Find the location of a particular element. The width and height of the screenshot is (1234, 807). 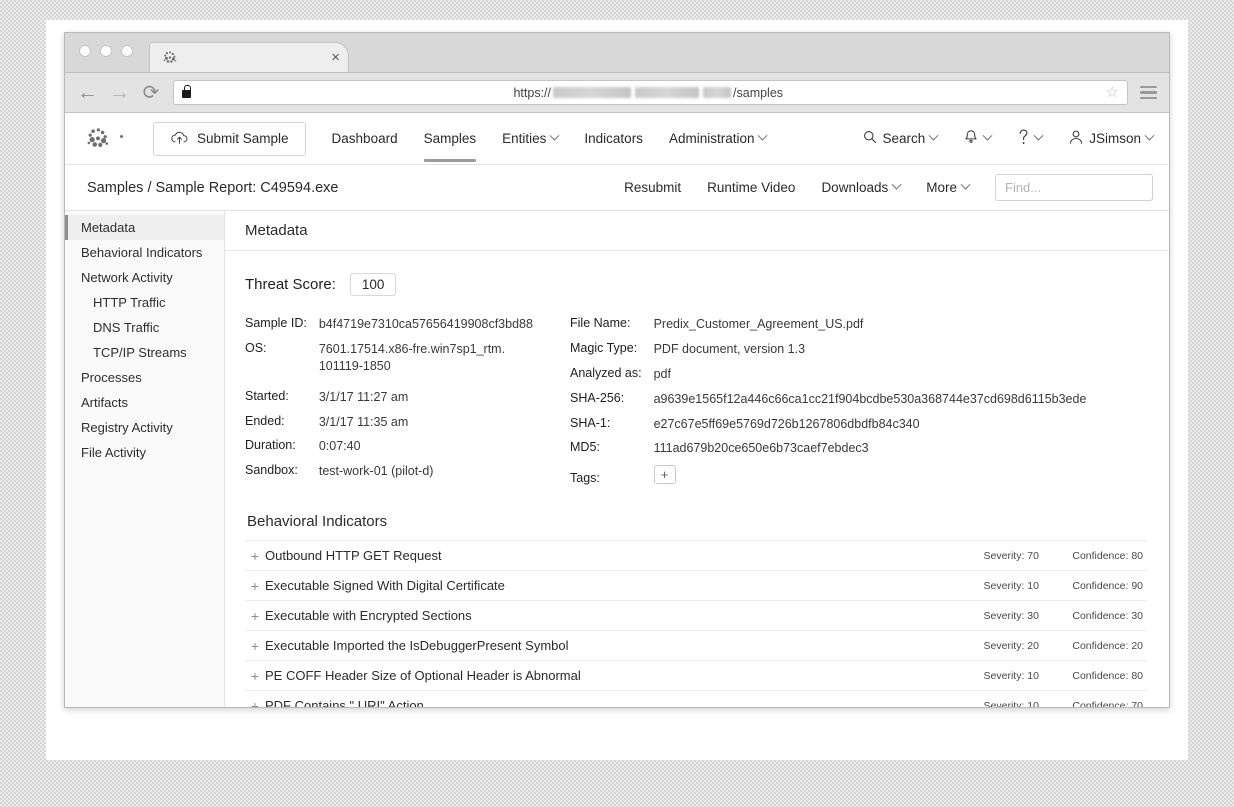

runtime-video-button: Runtime Video is located at coordinates (751, 187).